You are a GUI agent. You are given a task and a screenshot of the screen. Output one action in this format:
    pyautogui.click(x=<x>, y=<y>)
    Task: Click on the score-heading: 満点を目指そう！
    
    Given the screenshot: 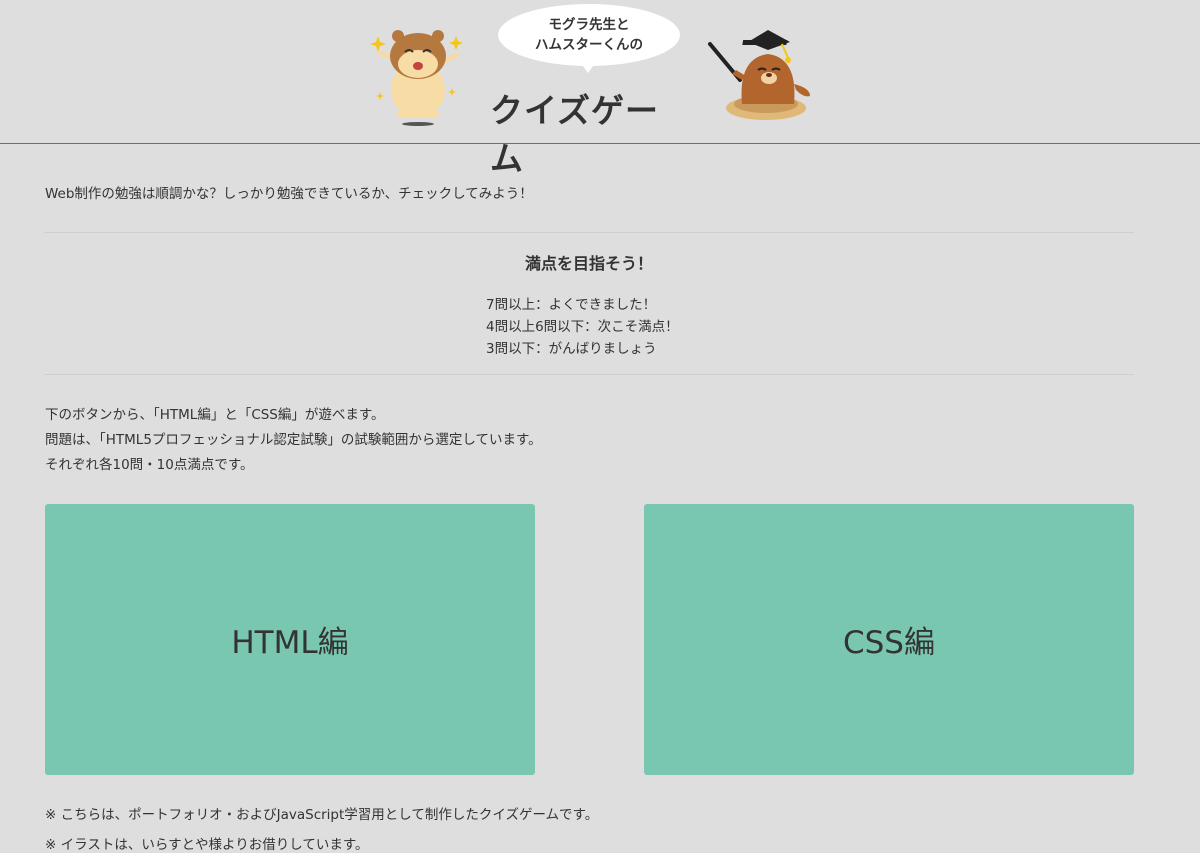 What is the action you would take?
    pyautogui.click(x=588, y=263)
    